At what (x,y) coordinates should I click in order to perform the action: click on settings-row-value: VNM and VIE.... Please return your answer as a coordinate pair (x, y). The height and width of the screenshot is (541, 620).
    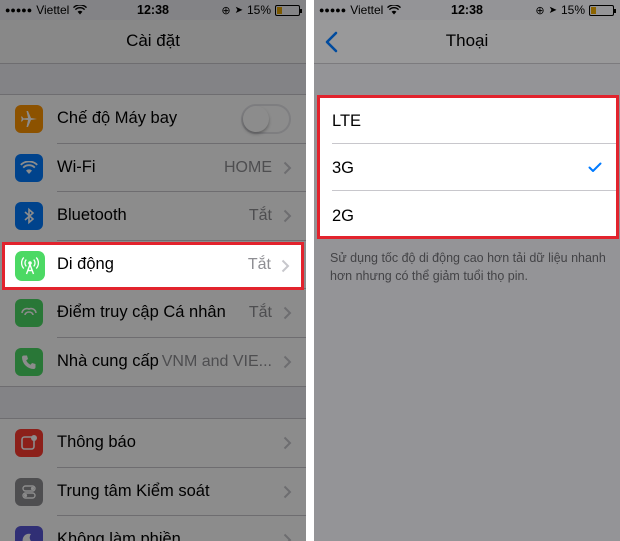
    Looking at the image, I should click on (216, 361).